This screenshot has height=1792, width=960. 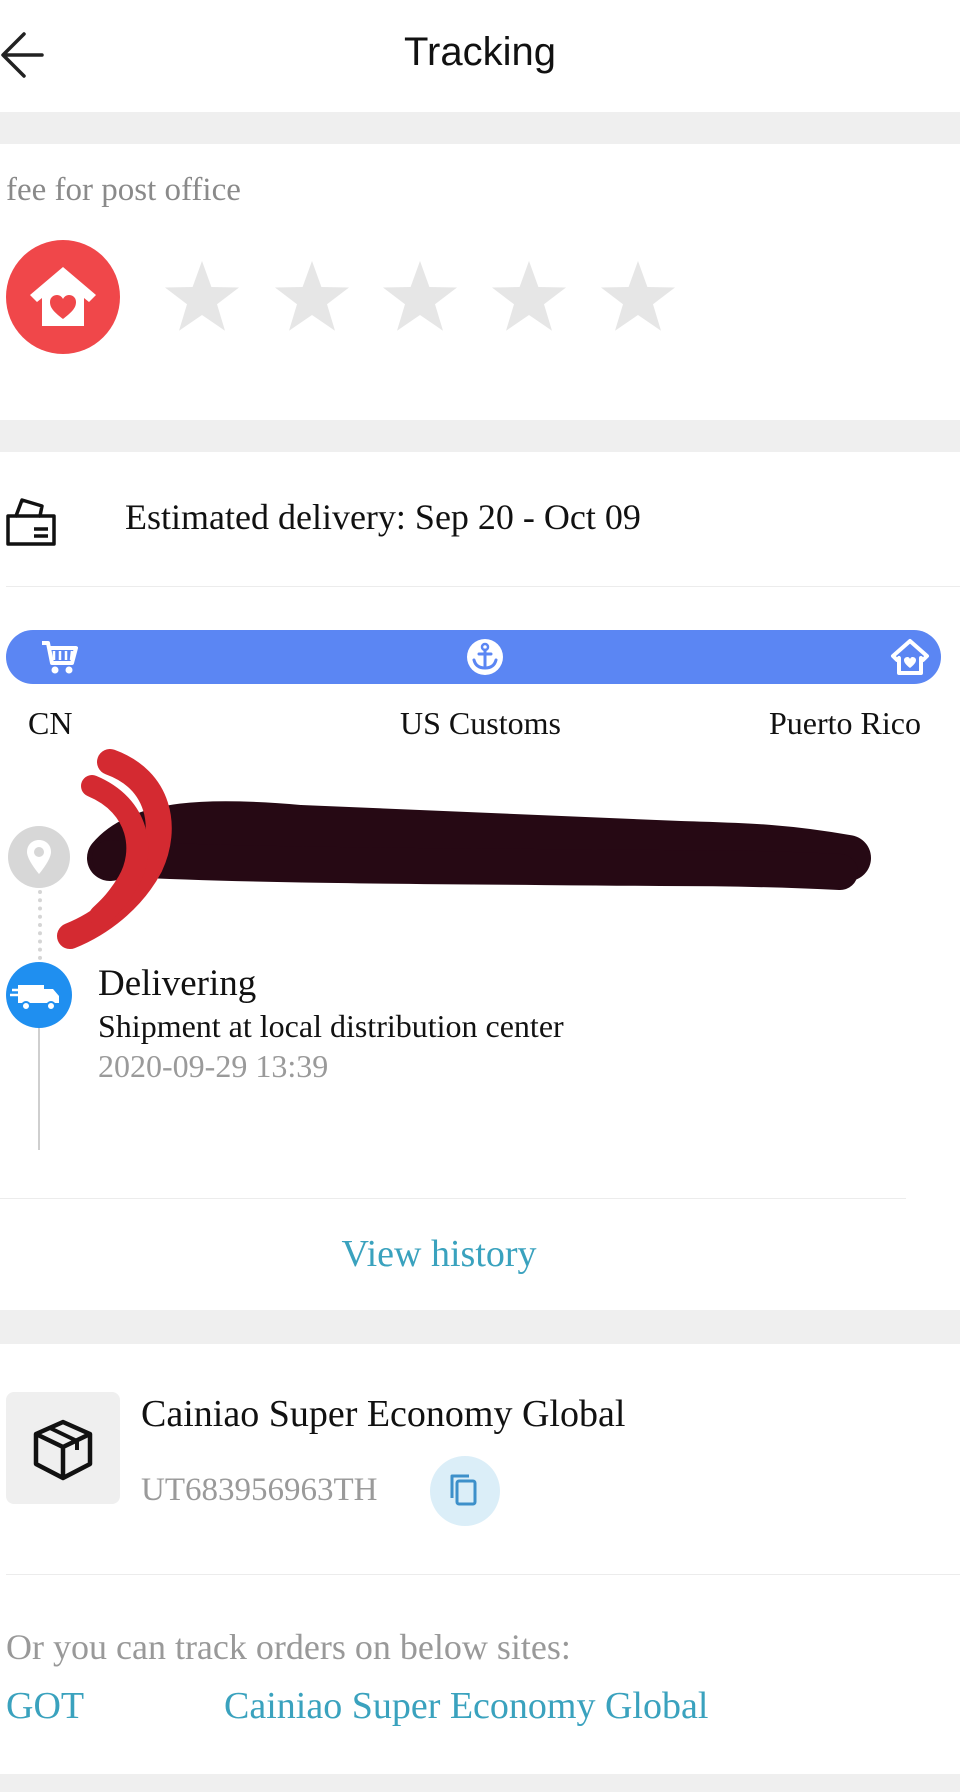 What do you see at coordinates (485, 659) in the screenshot?
I see `anchor-icon` at bounding box center [485, 659].